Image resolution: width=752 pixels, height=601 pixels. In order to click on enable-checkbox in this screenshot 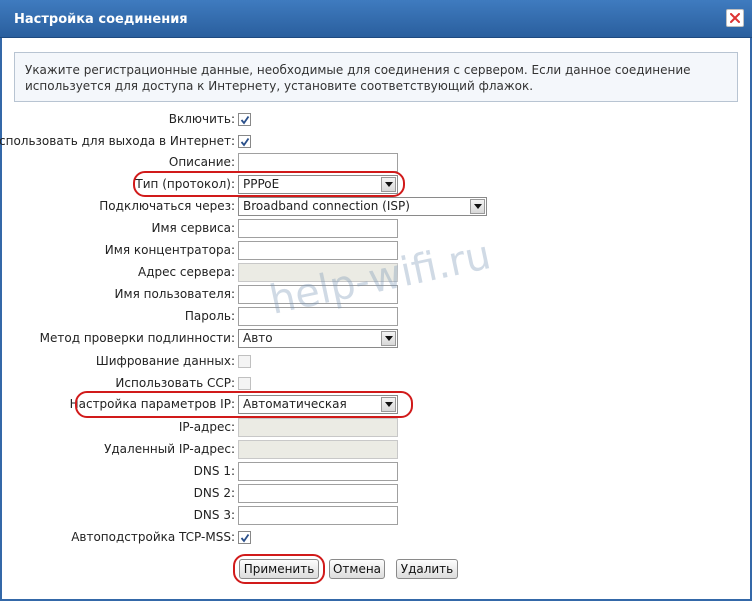, I will do `click(244, 119)`.